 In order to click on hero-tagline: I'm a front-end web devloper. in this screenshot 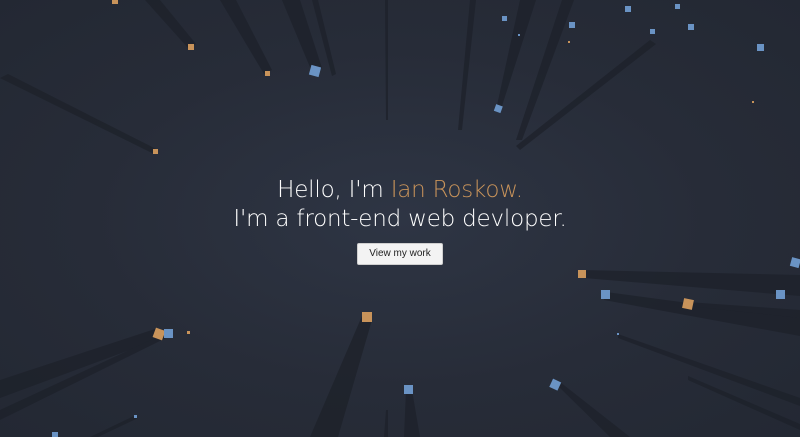, I will do `click(400, 219)`.